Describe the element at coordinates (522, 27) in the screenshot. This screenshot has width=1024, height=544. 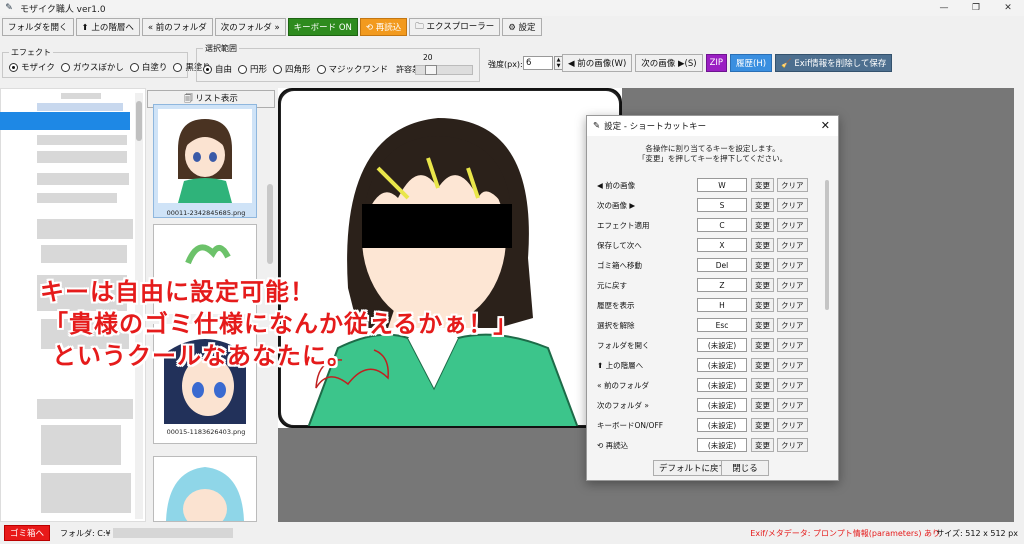
I see `settings-button: ⚙ 設定` at that location.